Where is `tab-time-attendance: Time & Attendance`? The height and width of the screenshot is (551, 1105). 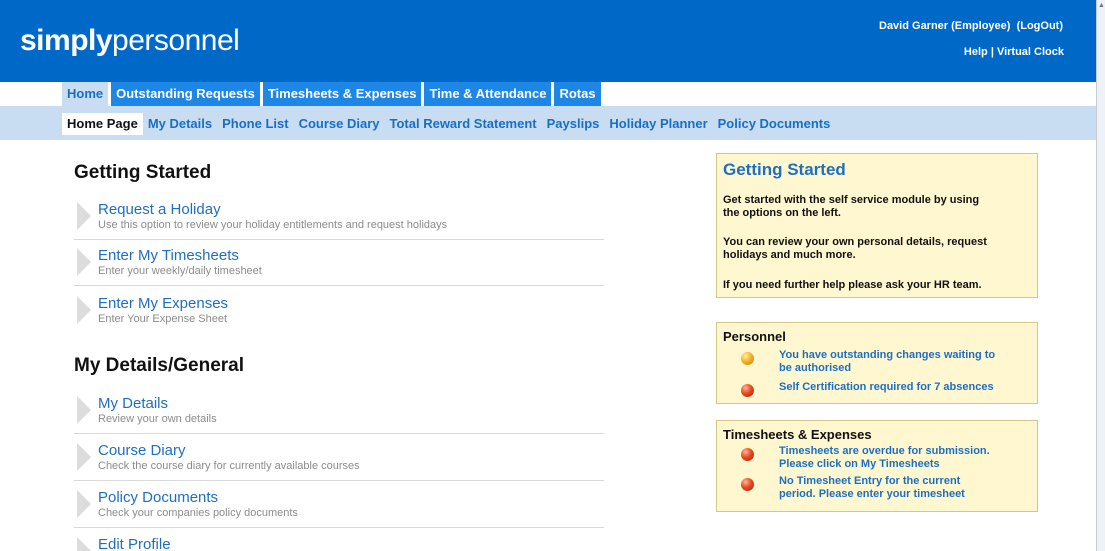 tab-time-attendance: Time & Attendance is located at coordinates (488, 94).